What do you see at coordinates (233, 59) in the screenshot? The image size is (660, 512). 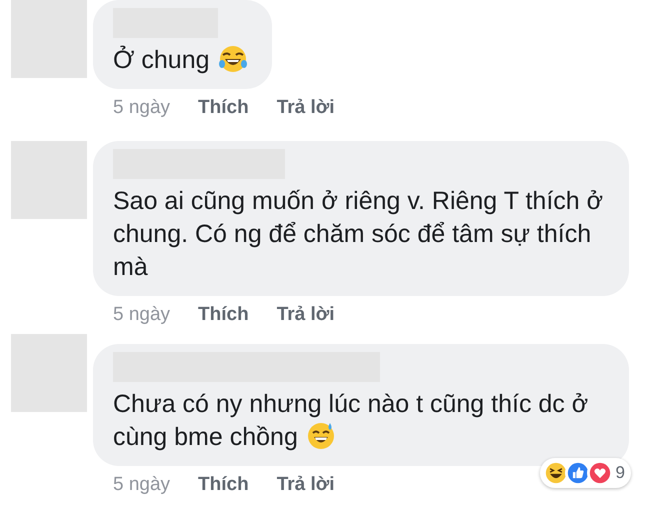 I see `laughing-tears-emoji-icon` at bounding box center [233, 59].